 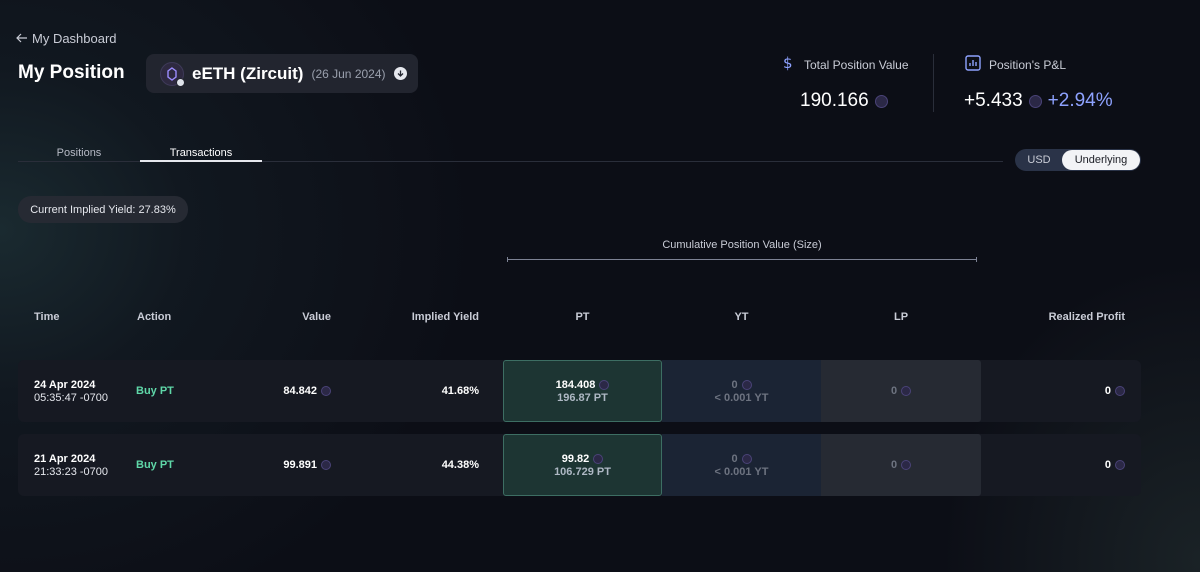 What do you see at coordinates (901, 317) in the screenshot?
I see `col-header-lp: LP` at bounding box center [901, 317].